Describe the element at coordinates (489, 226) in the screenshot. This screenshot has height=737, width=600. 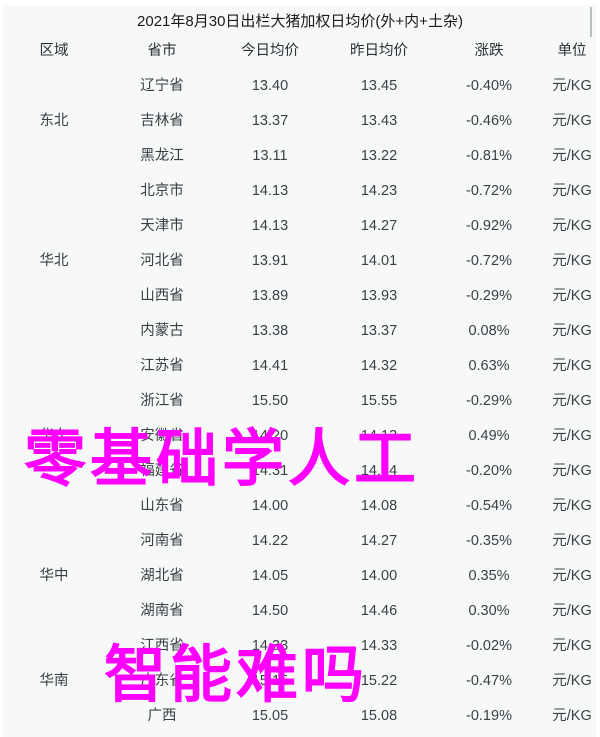
I see `cell-change: -0.92%` at that location.